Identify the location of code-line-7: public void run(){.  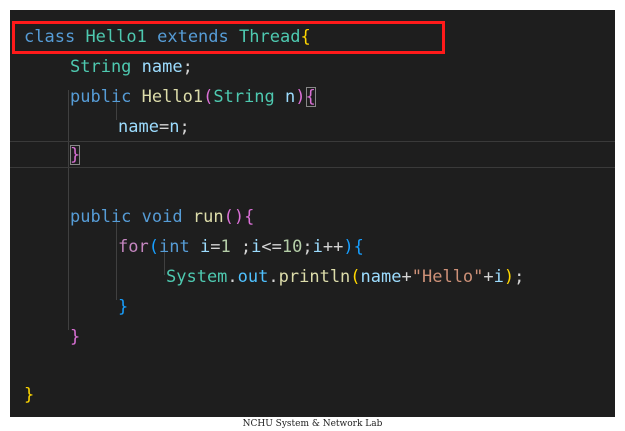
(312, 217).